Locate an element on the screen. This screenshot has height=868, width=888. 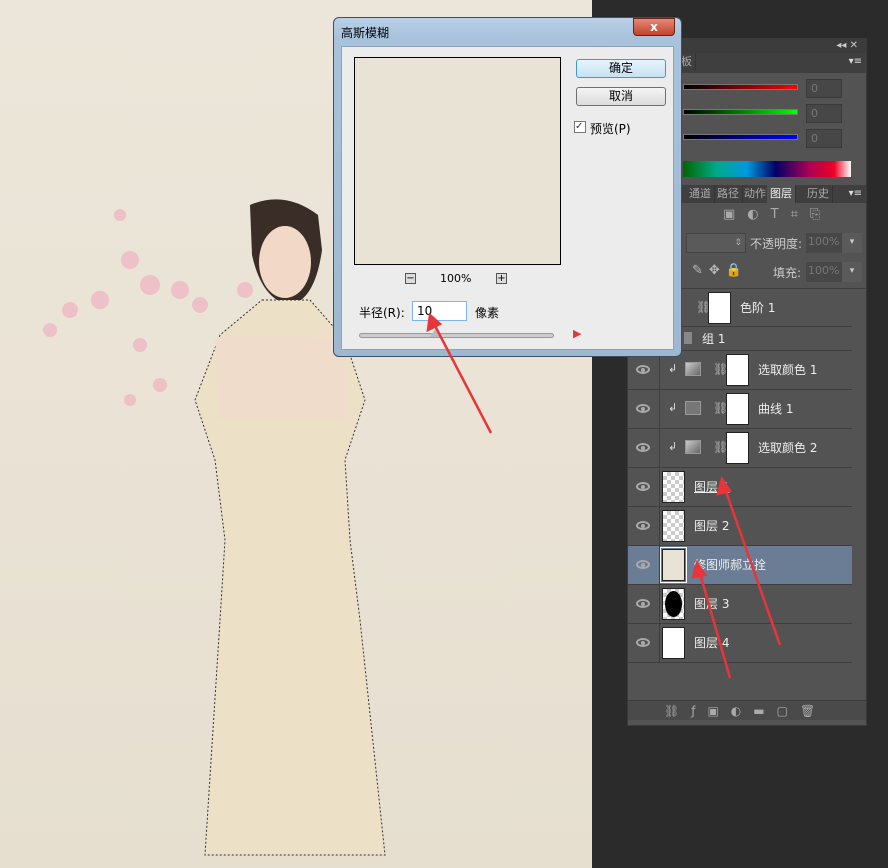
layer-row-layer-2: 图层 2 is located at coordinates (740, 526).